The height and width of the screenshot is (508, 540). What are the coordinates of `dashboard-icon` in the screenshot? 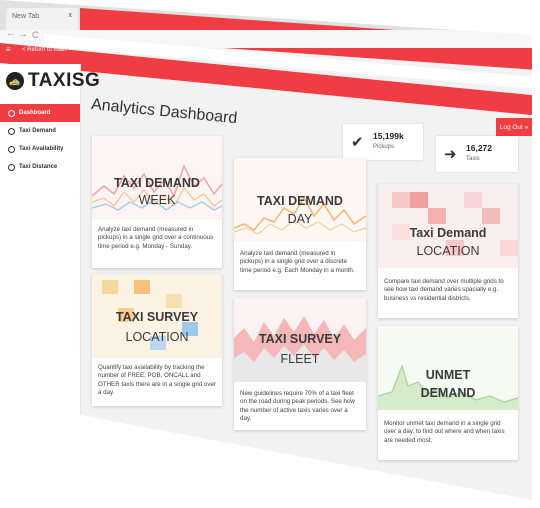 It's located at (11, 113).